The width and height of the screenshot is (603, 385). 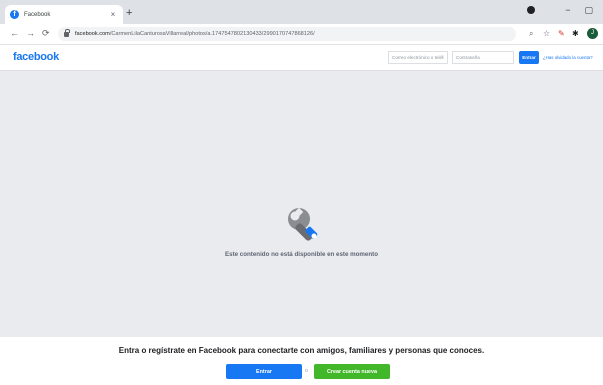 What do you see at coordinates (588, 10) in the screenshot?
I see `window-restore-button: ▢` at bounding box center [588, 10].